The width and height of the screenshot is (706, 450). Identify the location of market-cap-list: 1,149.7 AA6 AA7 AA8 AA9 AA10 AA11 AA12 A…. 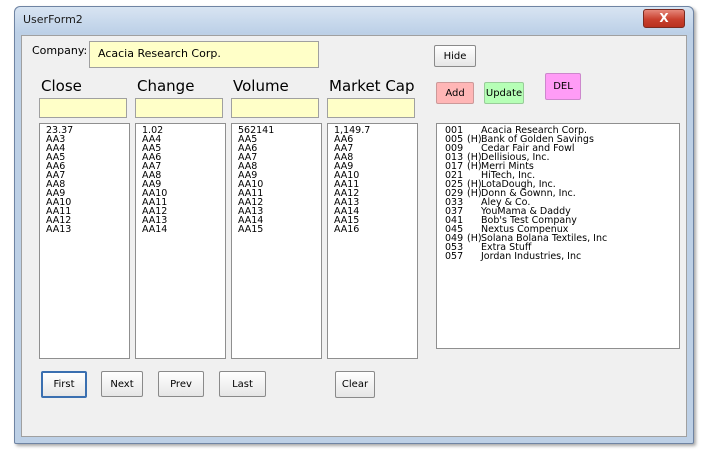
(372, 241).